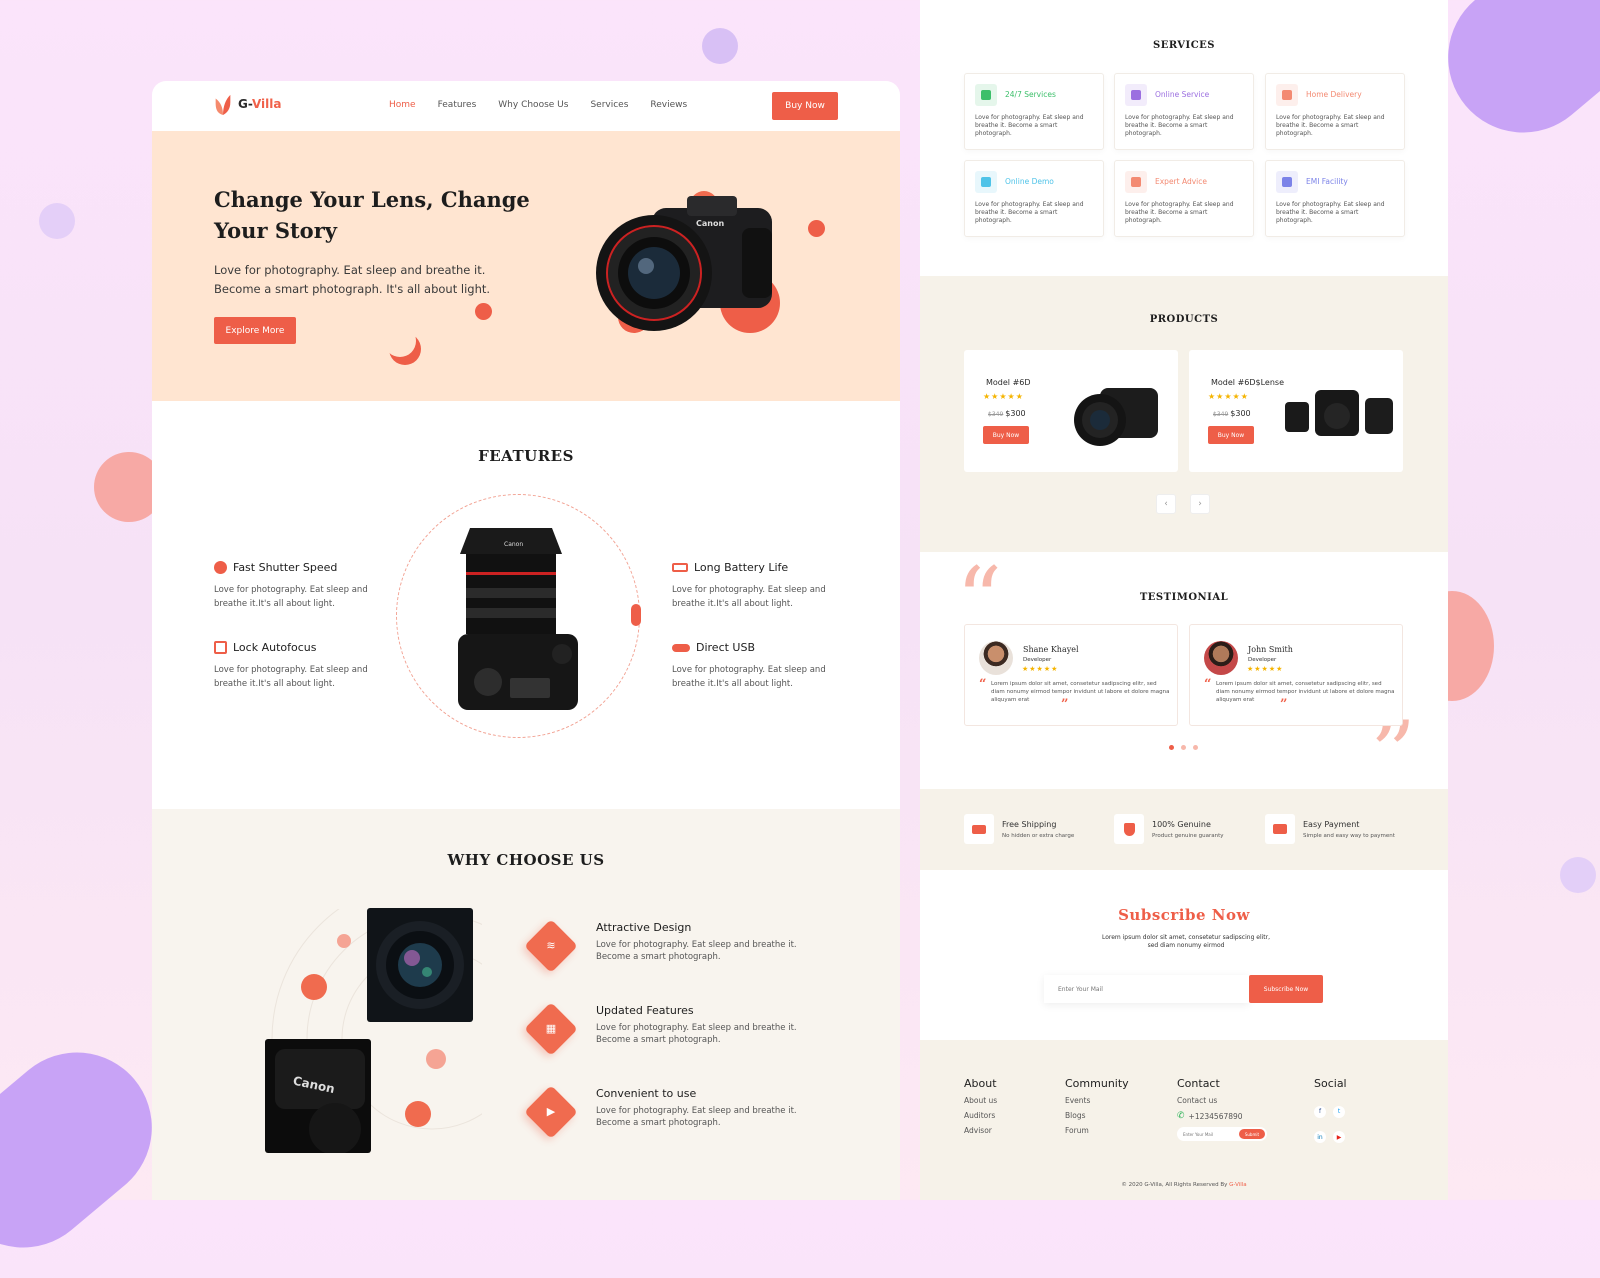 This screenshot has width=1600, height=1278. Describe the element at coordinates (980, 1106) in the screenshot. I see `footer-about: About About us Auditors Advisor` at that location.